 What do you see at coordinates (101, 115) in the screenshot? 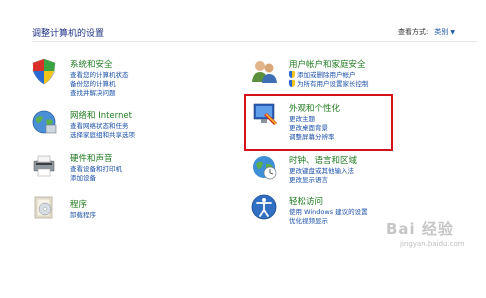
I see `category-title: 网络和 Internet` at bounding box center [101, 115].